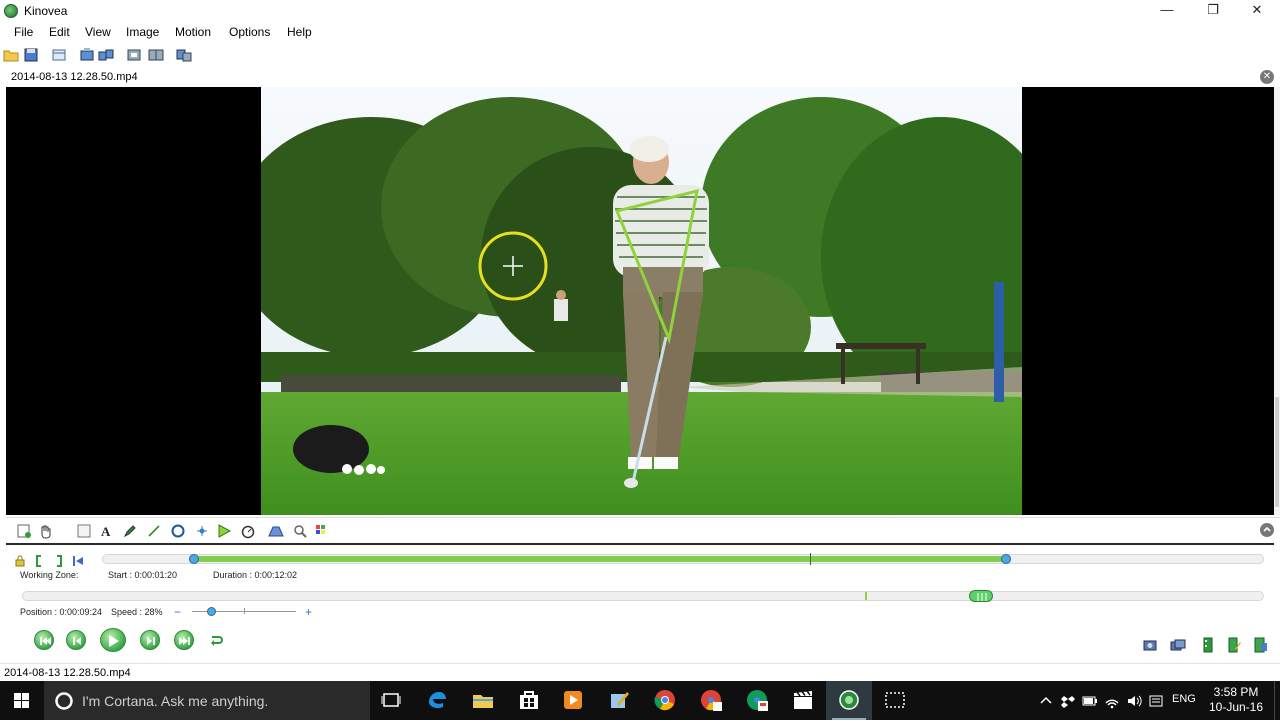 The image size is (1280, 723). Describe the element at coordinates (640, 672) in the screenshot. I see `status-bar: 2014-08-13 12.28.50.mp4` at that location.